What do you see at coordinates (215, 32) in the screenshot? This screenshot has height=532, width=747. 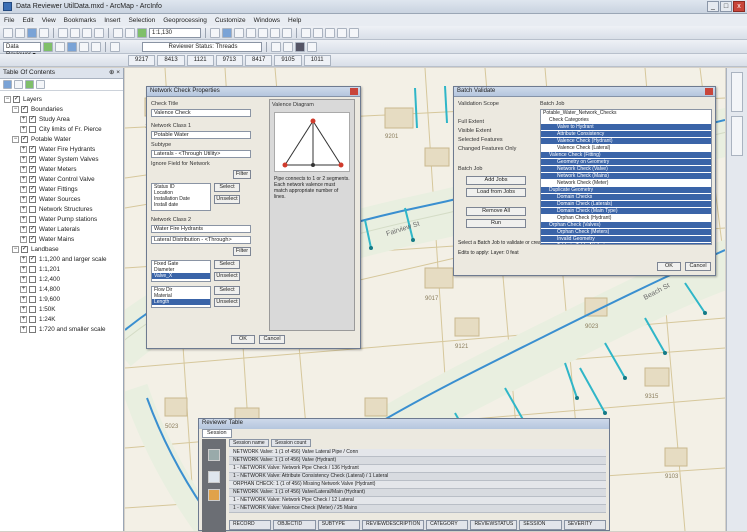 I see `editor-toolbar-icon` at bounding box center [215, 32].